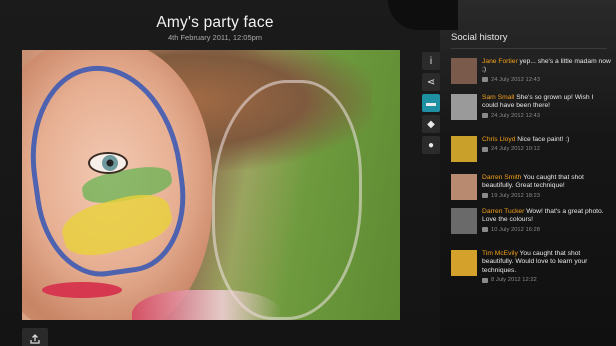  What do you see at coordinates (500, 61) in the screenshot?
I see `comment-author: Jane Fortier` at bounding box center [500, 61].